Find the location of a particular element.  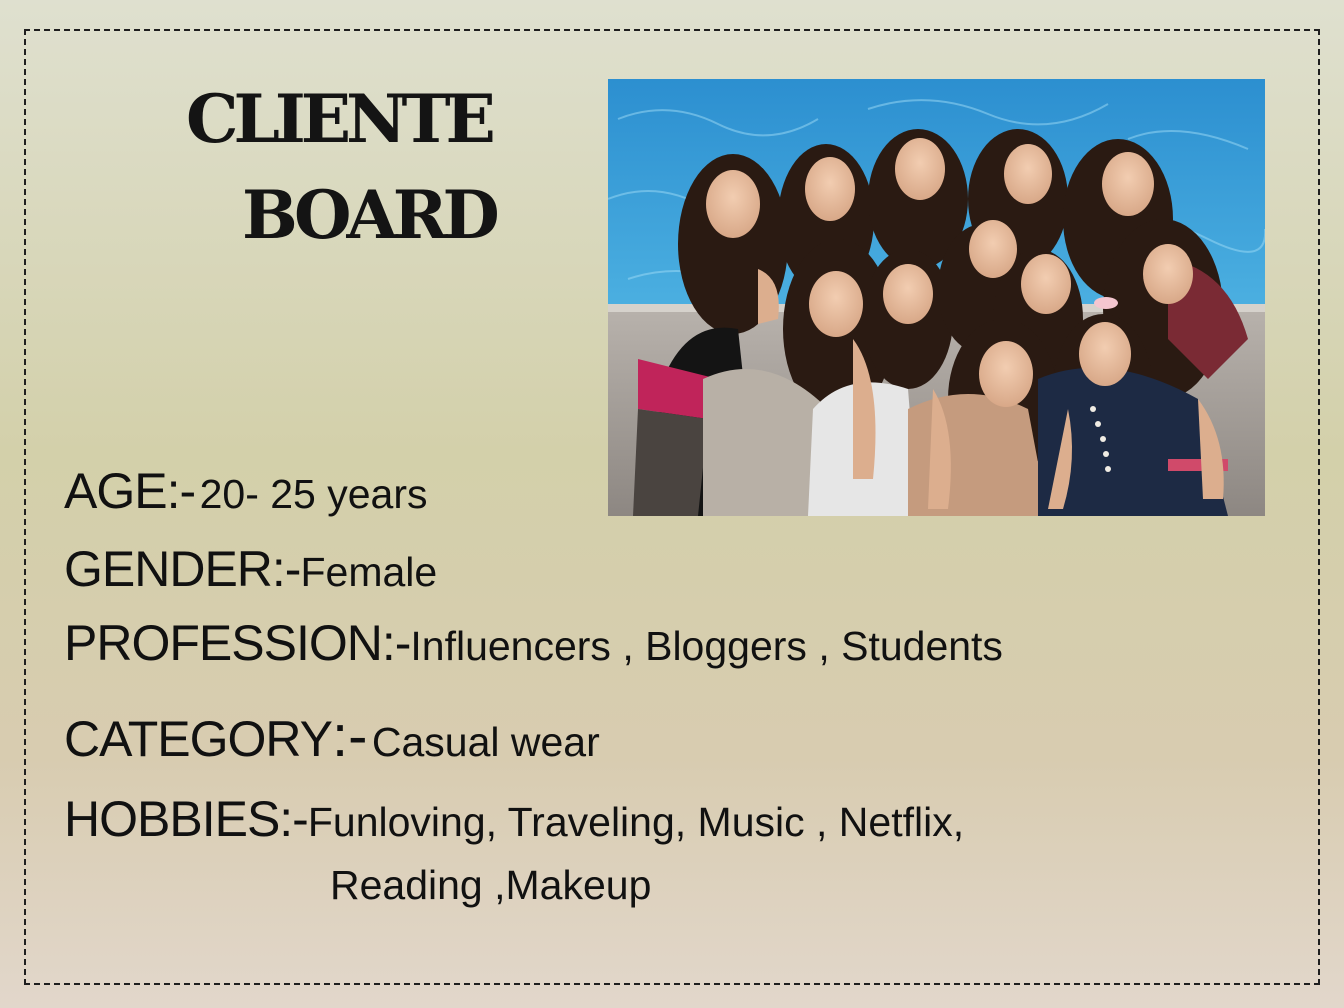

profession-label: PROFESSION:- is located at coordinates (237, 643).